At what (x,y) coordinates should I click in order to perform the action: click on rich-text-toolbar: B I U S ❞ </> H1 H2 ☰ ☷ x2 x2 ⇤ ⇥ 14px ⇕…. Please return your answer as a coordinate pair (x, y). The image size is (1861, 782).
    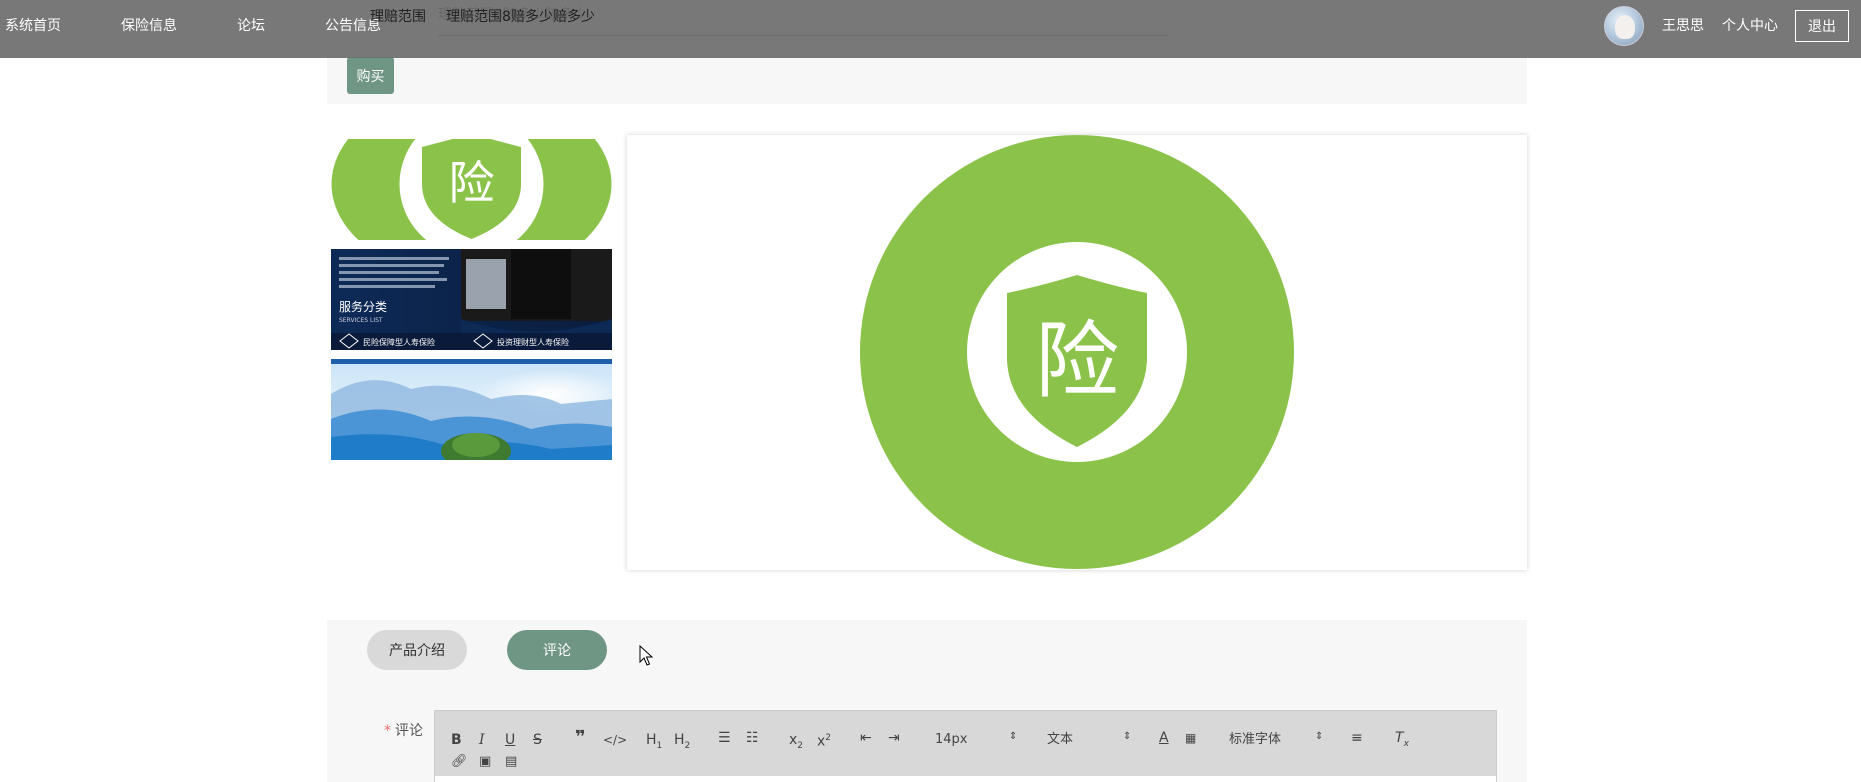
    Looking at the image, I should click on (965, 746).